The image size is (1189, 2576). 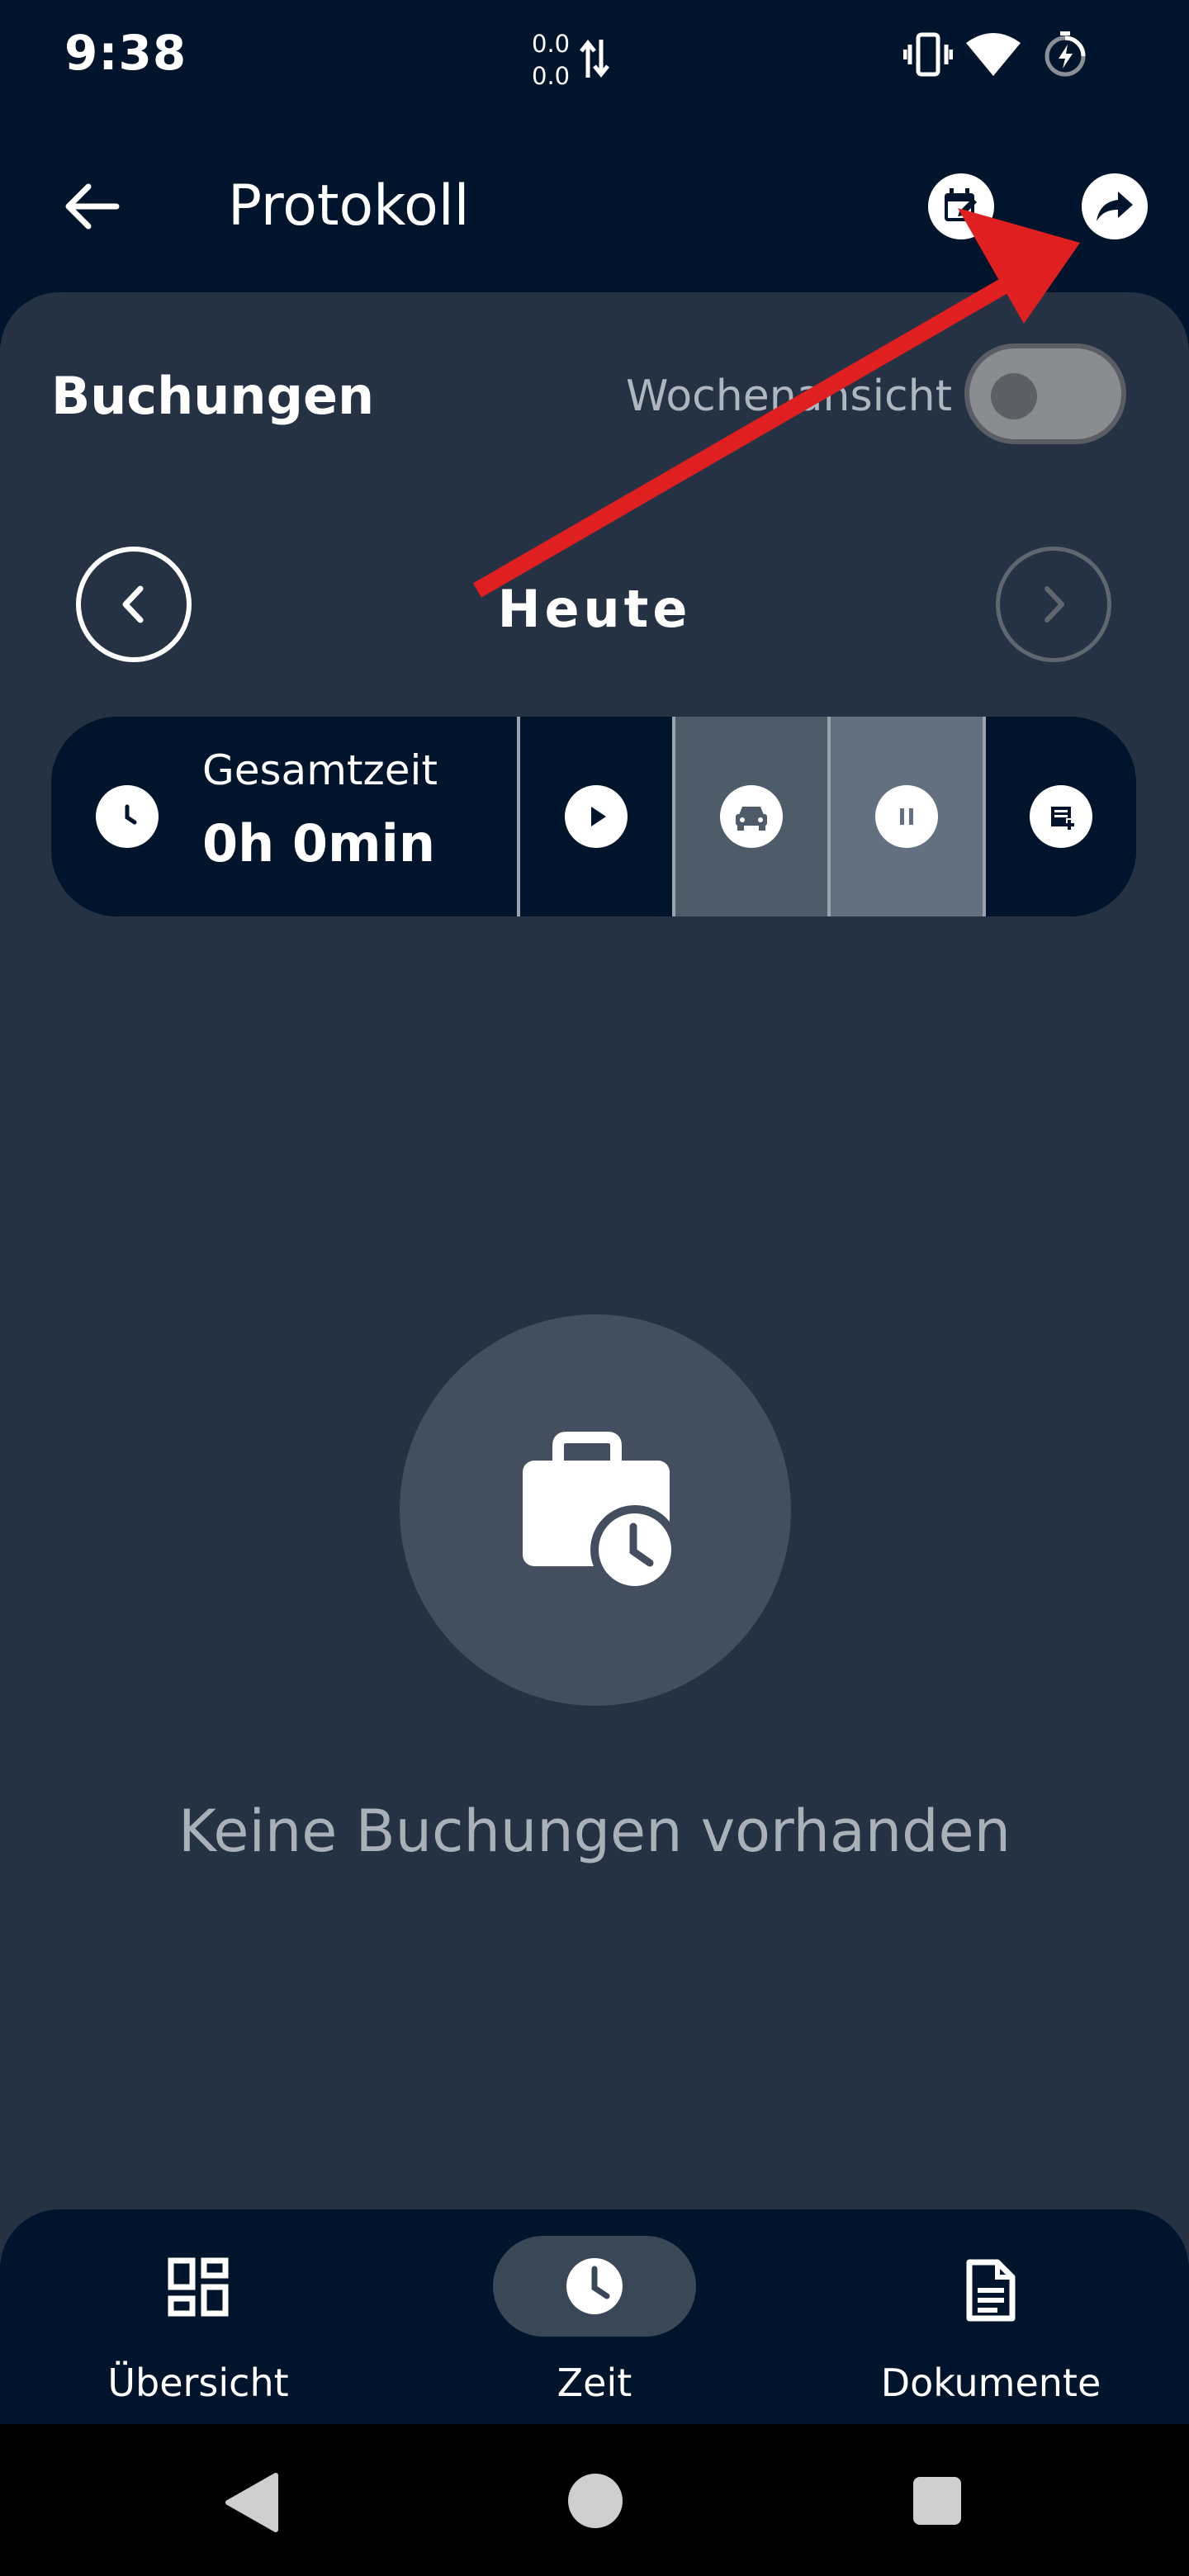 I want to click on triangle-back-icon, so click(x=251, y=2502).